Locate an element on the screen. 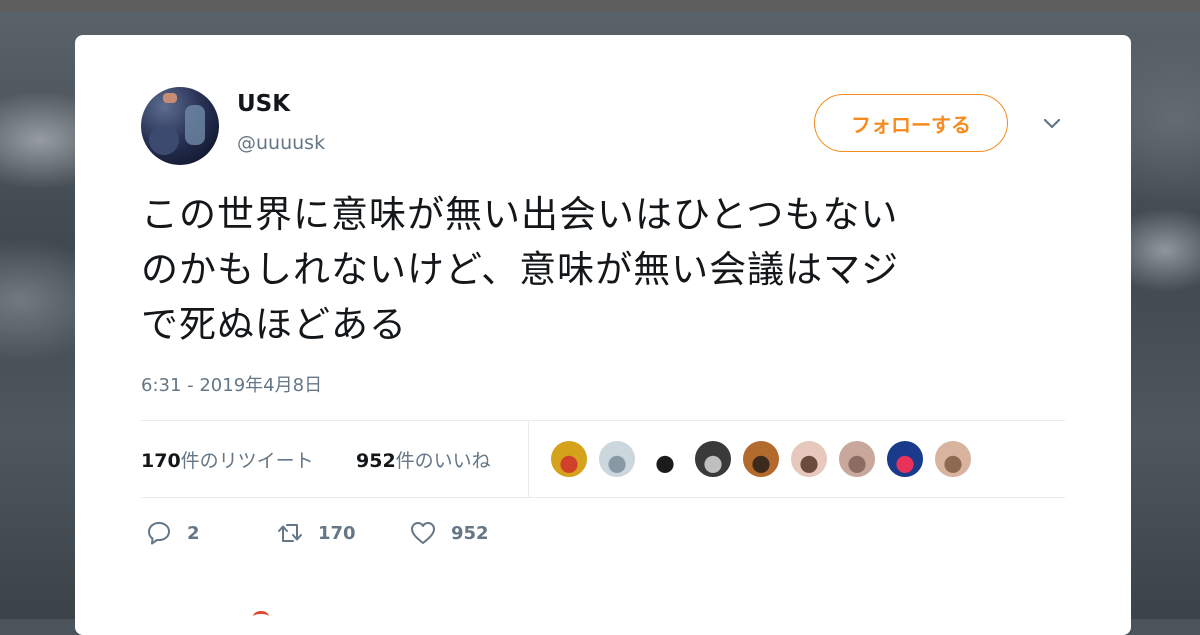 This screenshot has height=635, width=1200. tweet-text-line: のかもしれないけど、意味が無い会議はマジ is located at coordinates (520, 269).